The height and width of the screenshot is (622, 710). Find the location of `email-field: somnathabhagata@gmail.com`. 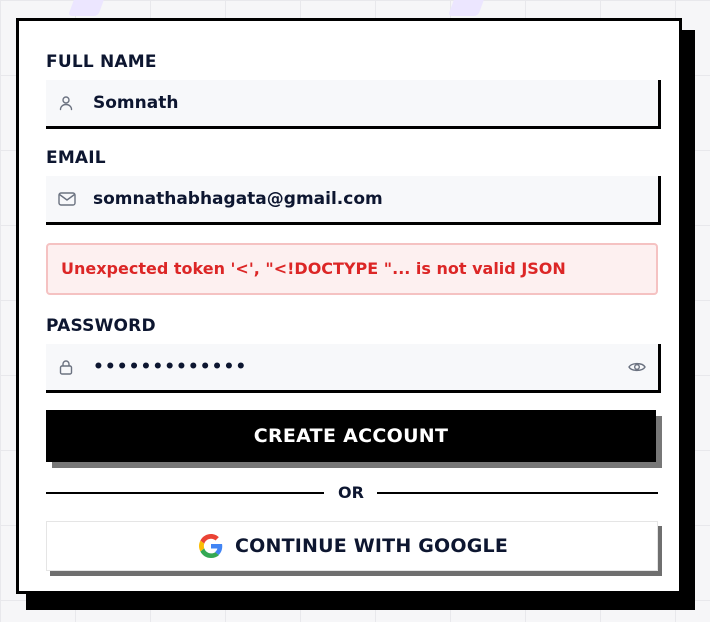

email-field: somnathabhagata@gmail.com is located at coordinates (353, 200).